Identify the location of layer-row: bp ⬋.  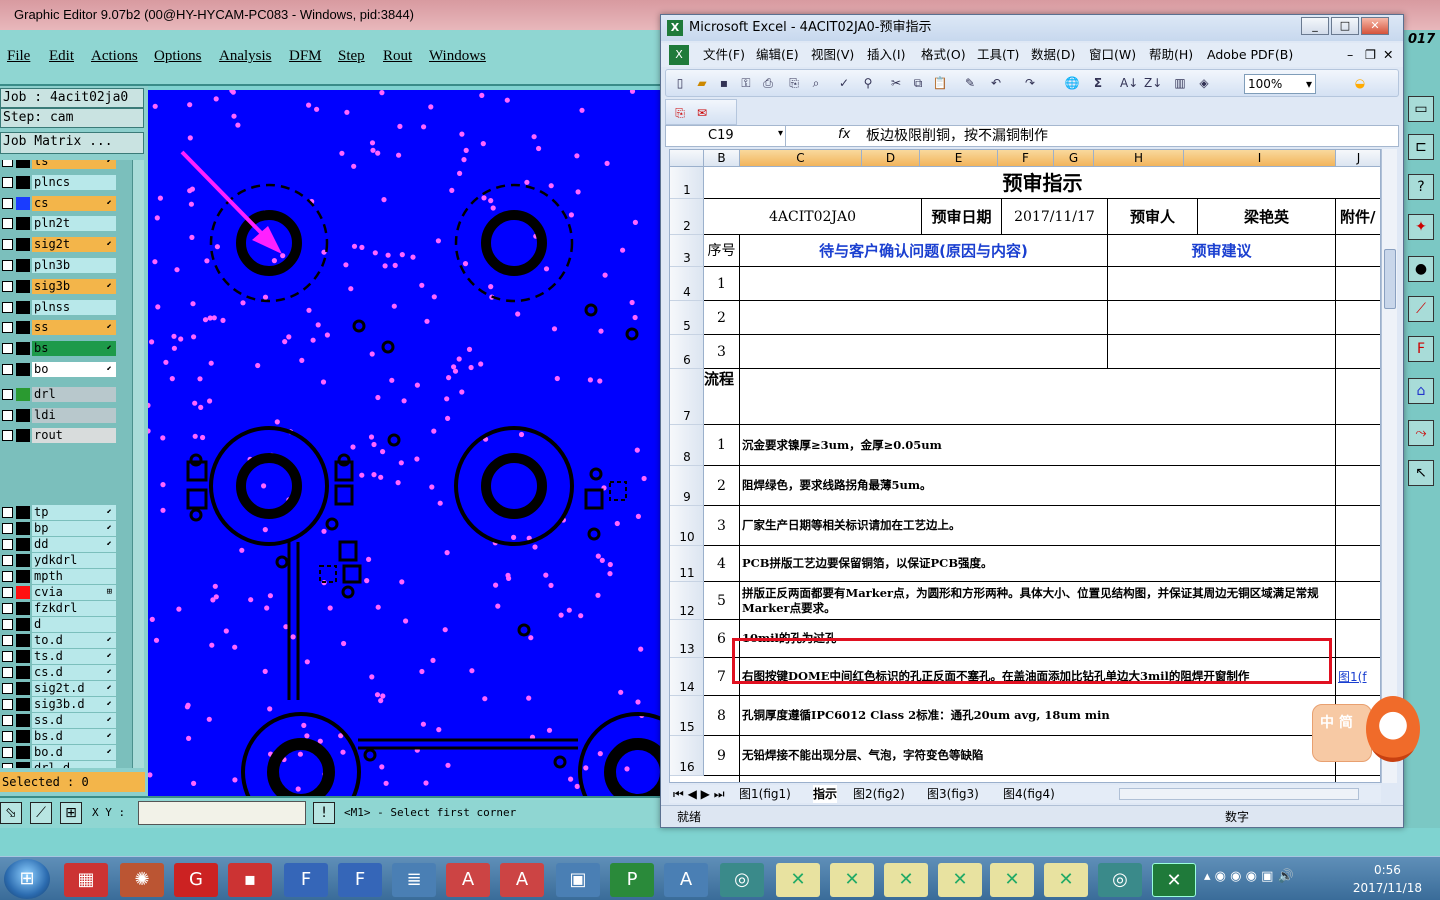
(59, 528).